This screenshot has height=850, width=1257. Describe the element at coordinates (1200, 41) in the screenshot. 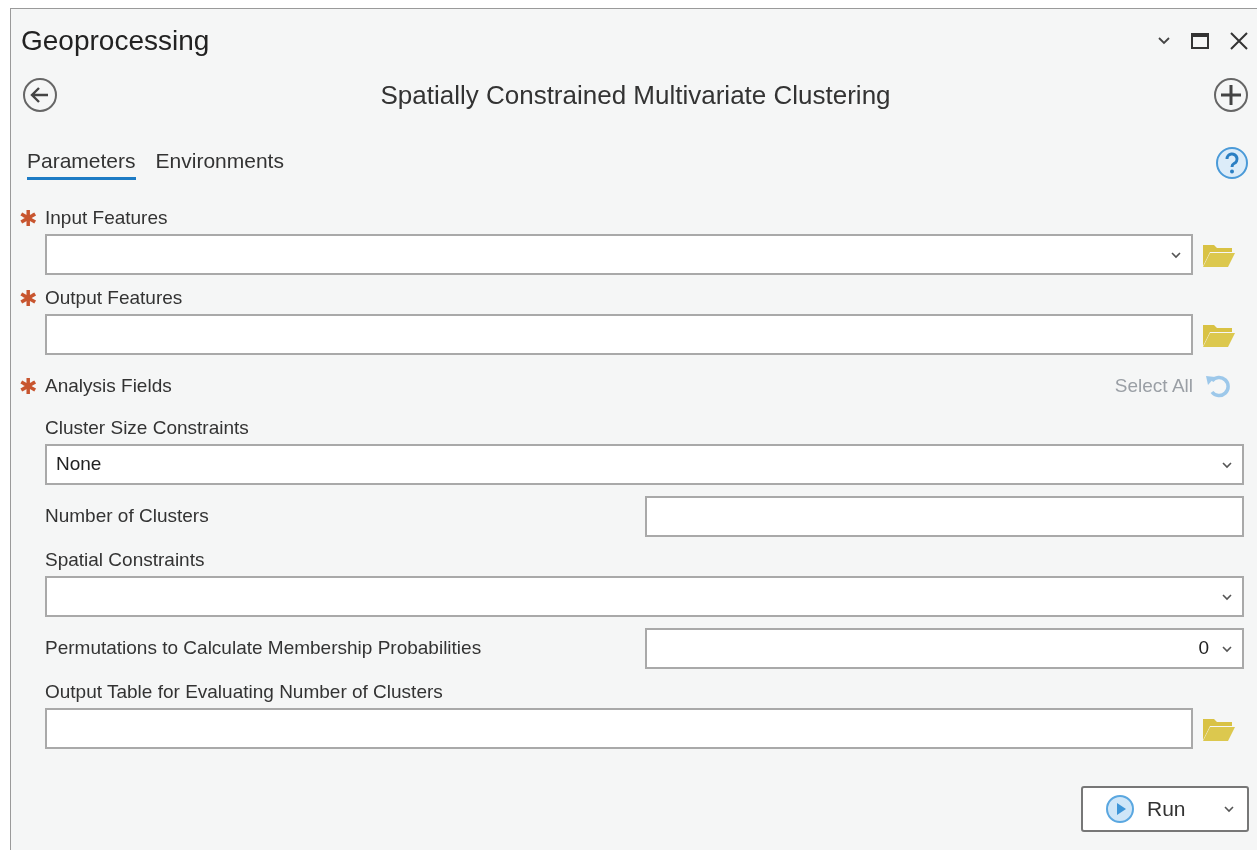

I see `maximize-icon` at that location.